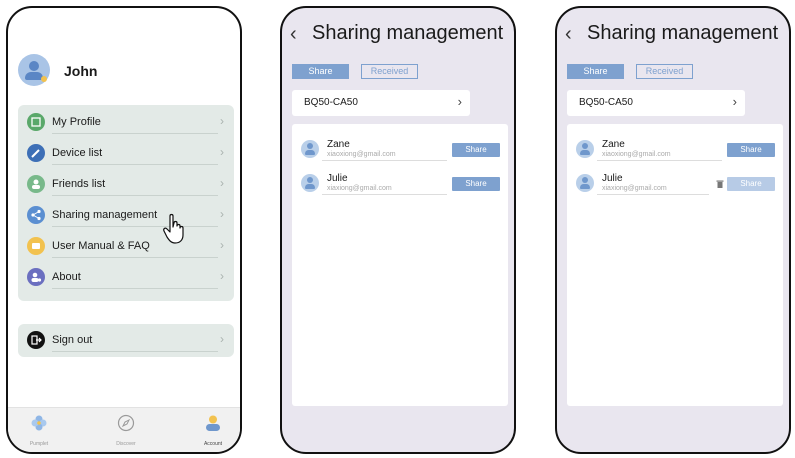 The height and width of the screenshot is (458, 795). I want to click on menu-item-friends-list: Friends list ›, so click(126, 184).